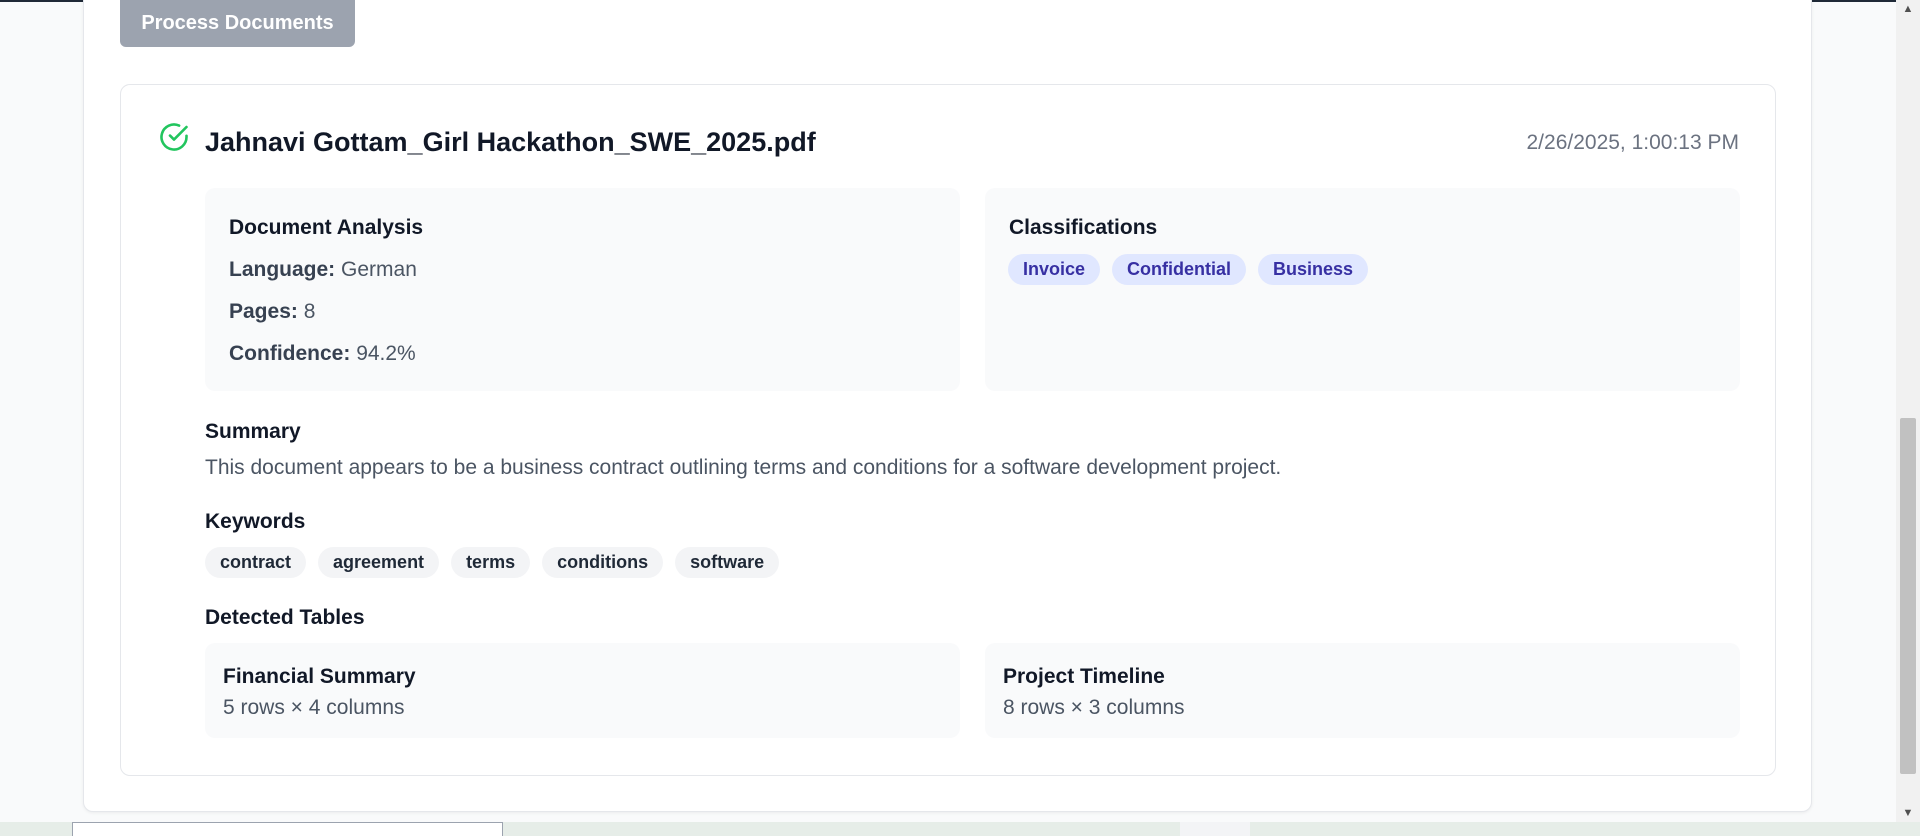 This screenshot has width=1920, height=836. Describe the element at coordinates (582, 690) in the screenshot. I see `detected-table-card: Financial Summary 5 rows × 4 columns` at that location.